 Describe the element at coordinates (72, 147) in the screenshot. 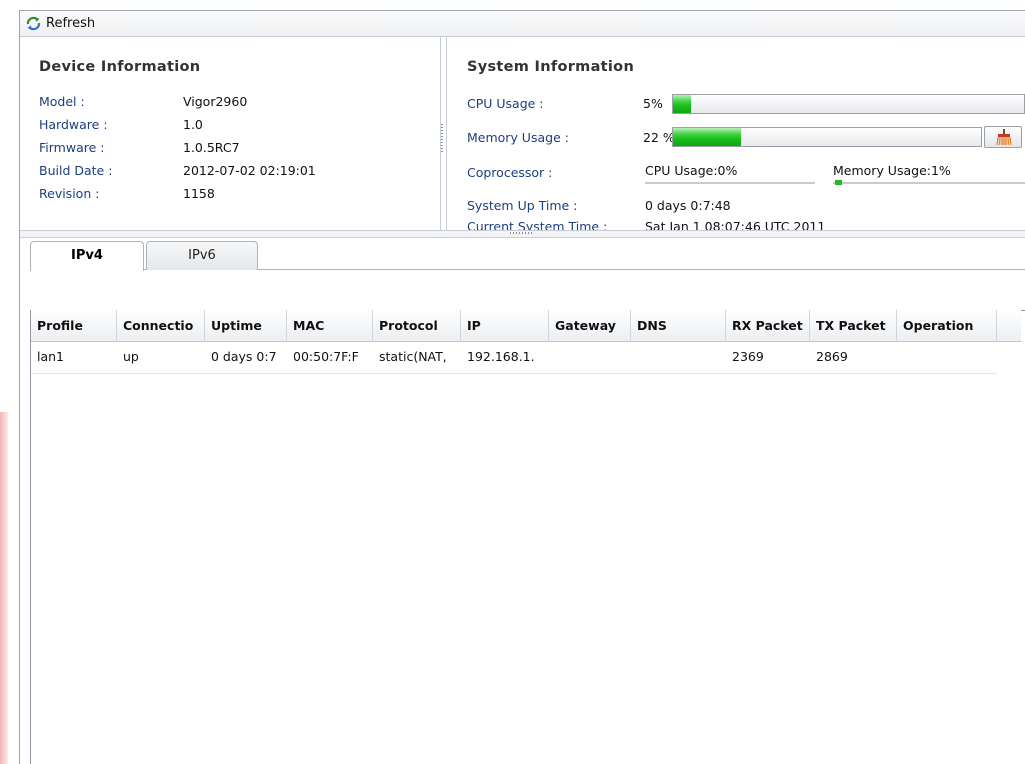

I see `firmware-label: Firmware :` at that location.